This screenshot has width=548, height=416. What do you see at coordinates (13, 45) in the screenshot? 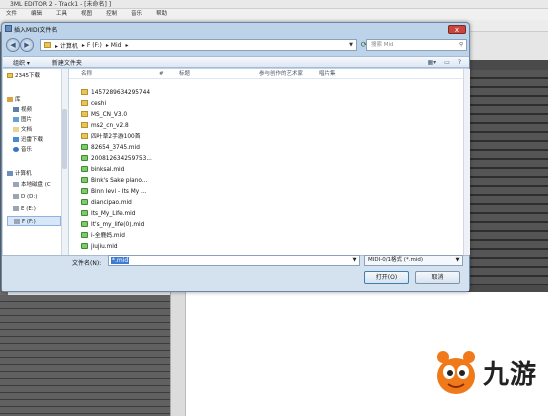
I see `back-button: ◀` at bounding box center [13, 45].